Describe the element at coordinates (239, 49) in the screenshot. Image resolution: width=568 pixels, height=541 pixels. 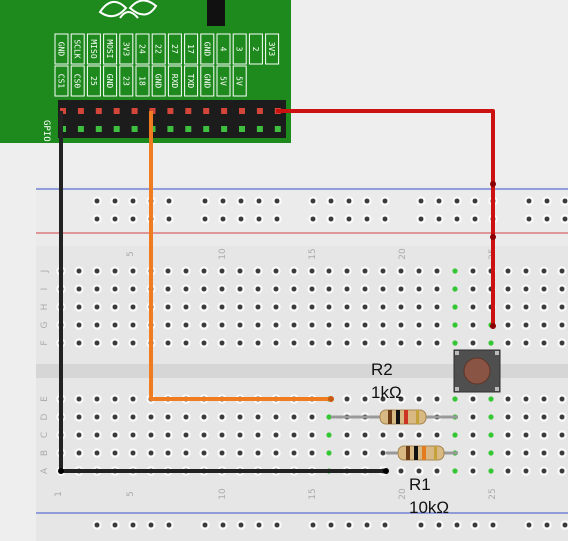
I see `gpio-pin-label: 3` at that location.